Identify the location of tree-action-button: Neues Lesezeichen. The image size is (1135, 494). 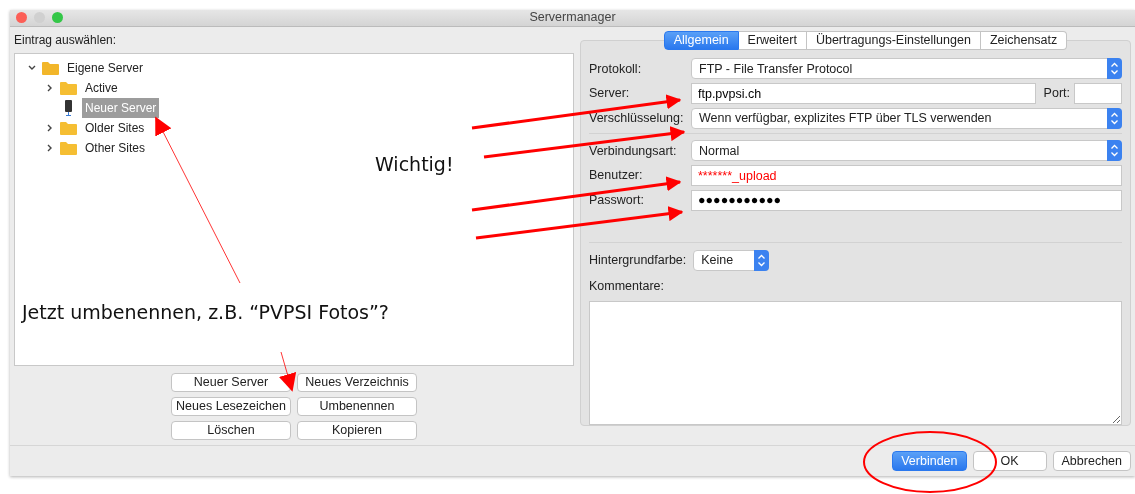
(231, 406).